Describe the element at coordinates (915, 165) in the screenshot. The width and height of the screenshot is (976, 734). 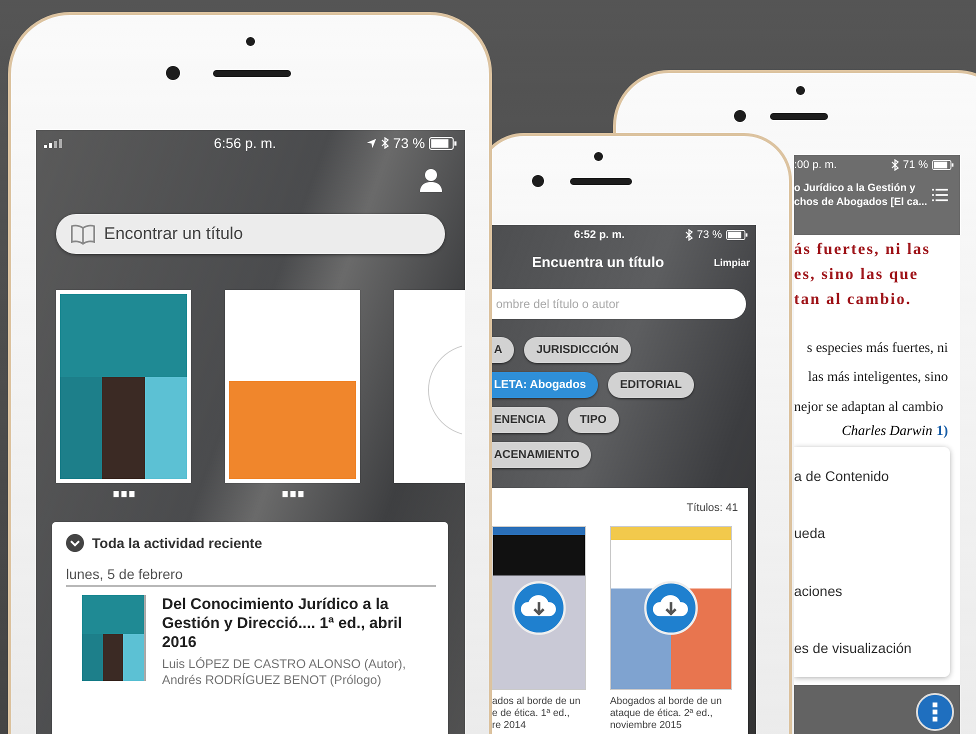
I see `battery-level: 71 %` at that location.